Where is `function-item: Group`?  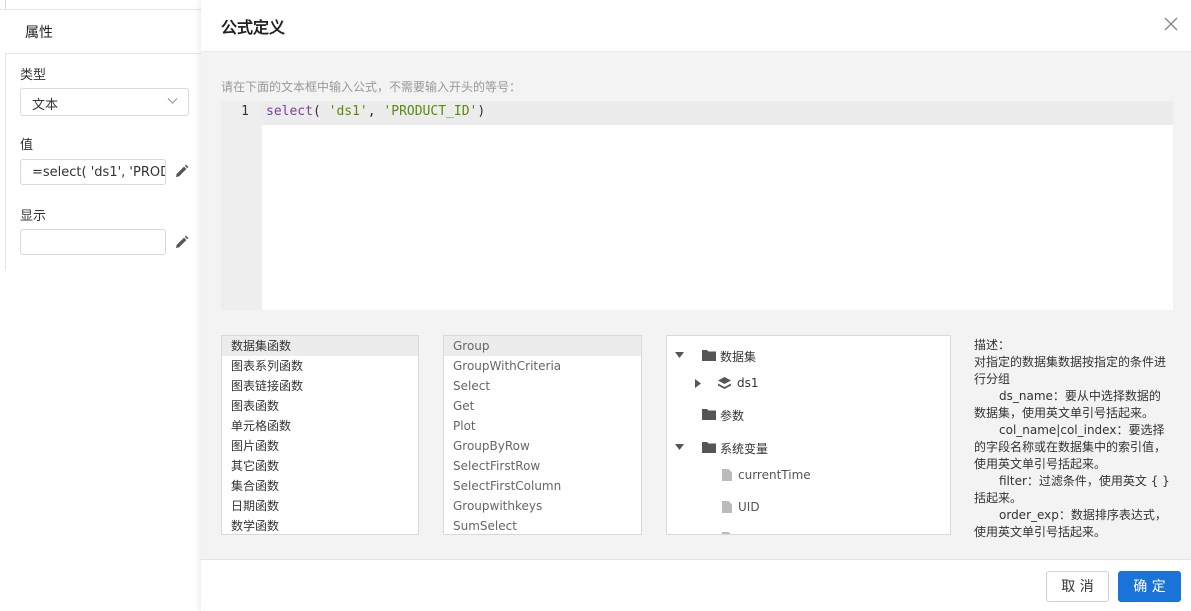
function-item: Group is located at coordinates (542, 346).